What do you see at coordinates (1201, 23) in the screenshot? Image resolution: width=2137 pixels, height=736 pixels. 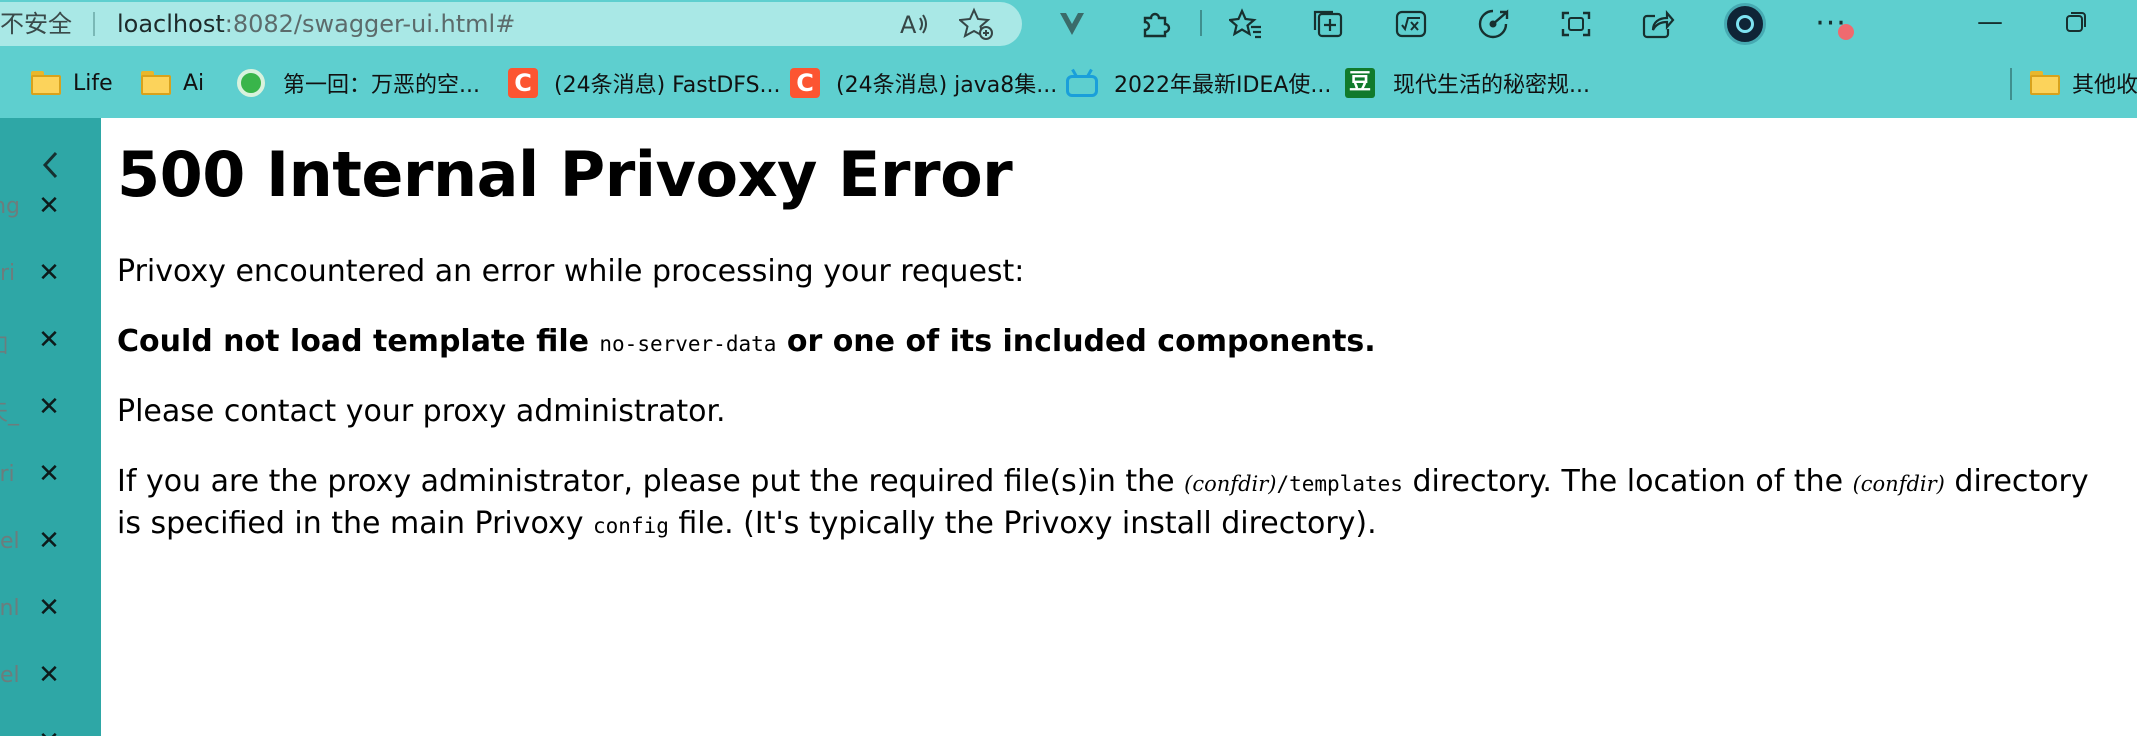 I see `toolbar-divider` at bounding box center [1201, 23].